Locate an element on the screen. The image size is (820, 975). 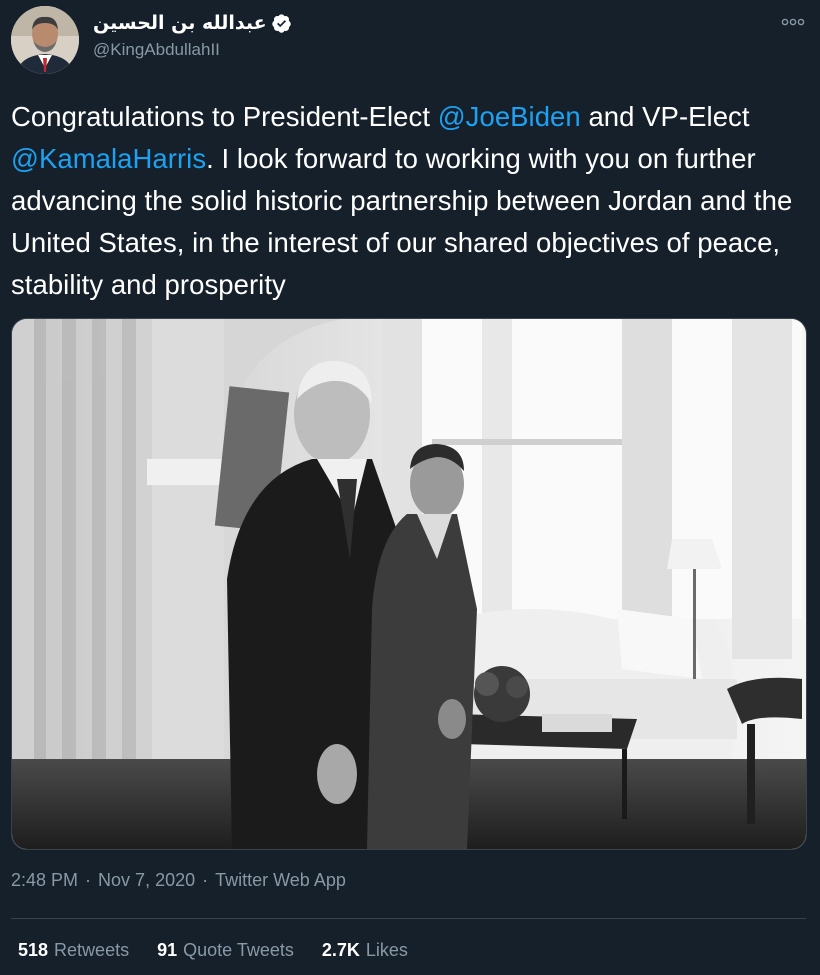
tweet-text-part: Congratulations to President-Elect is located at coordinates (224, 116).